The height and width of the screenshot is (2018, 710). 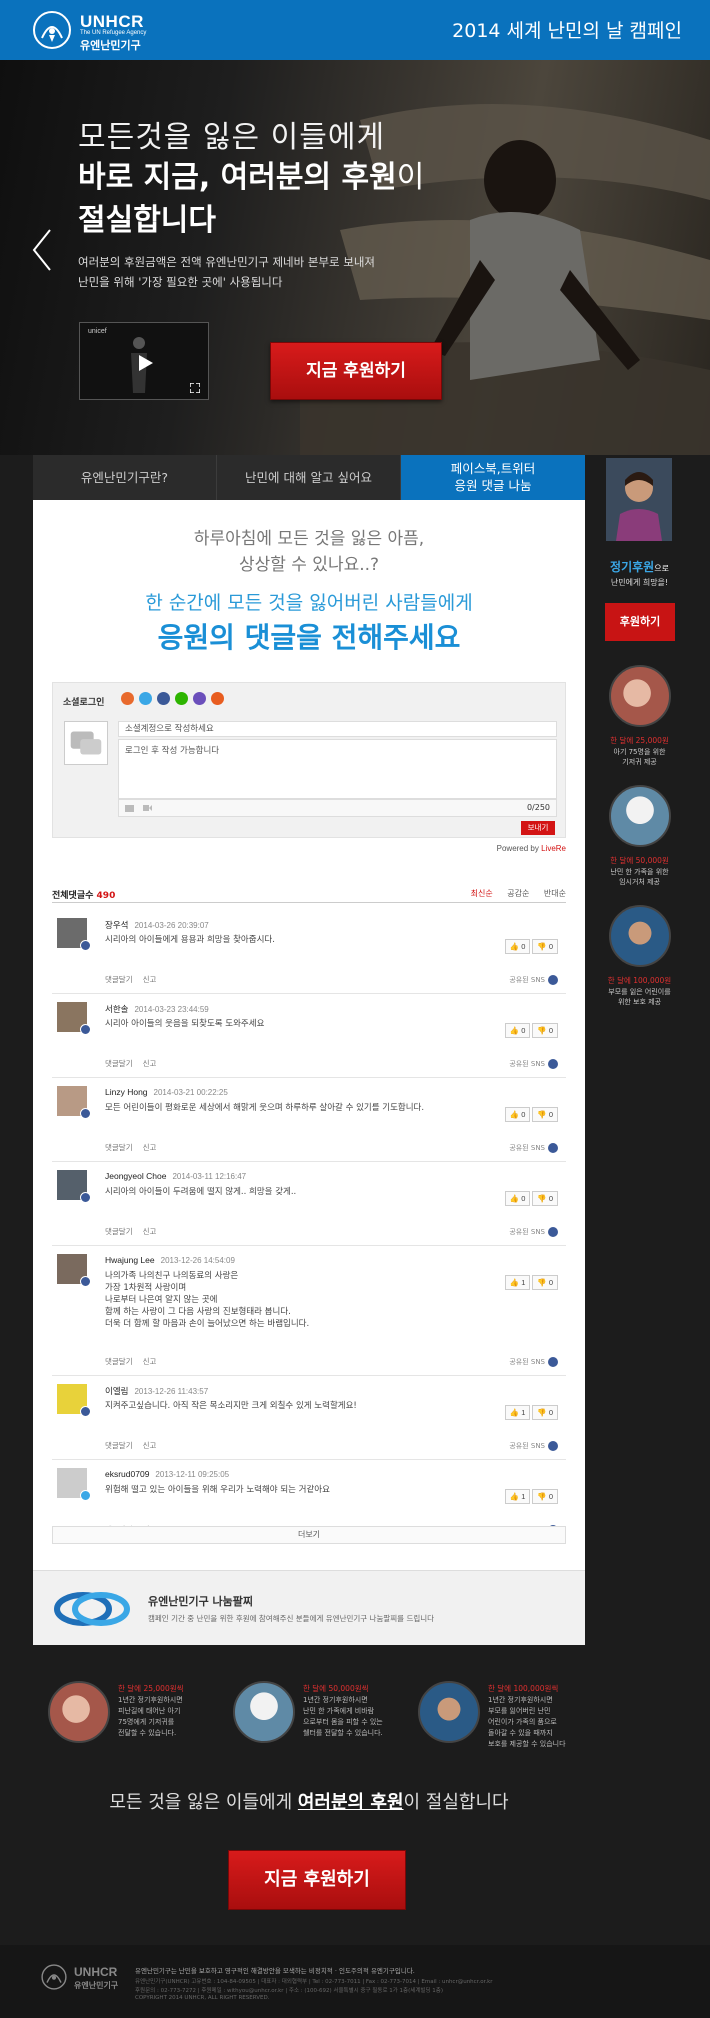 I want to click on character-count: 0/250, so click(x=538, y=807).